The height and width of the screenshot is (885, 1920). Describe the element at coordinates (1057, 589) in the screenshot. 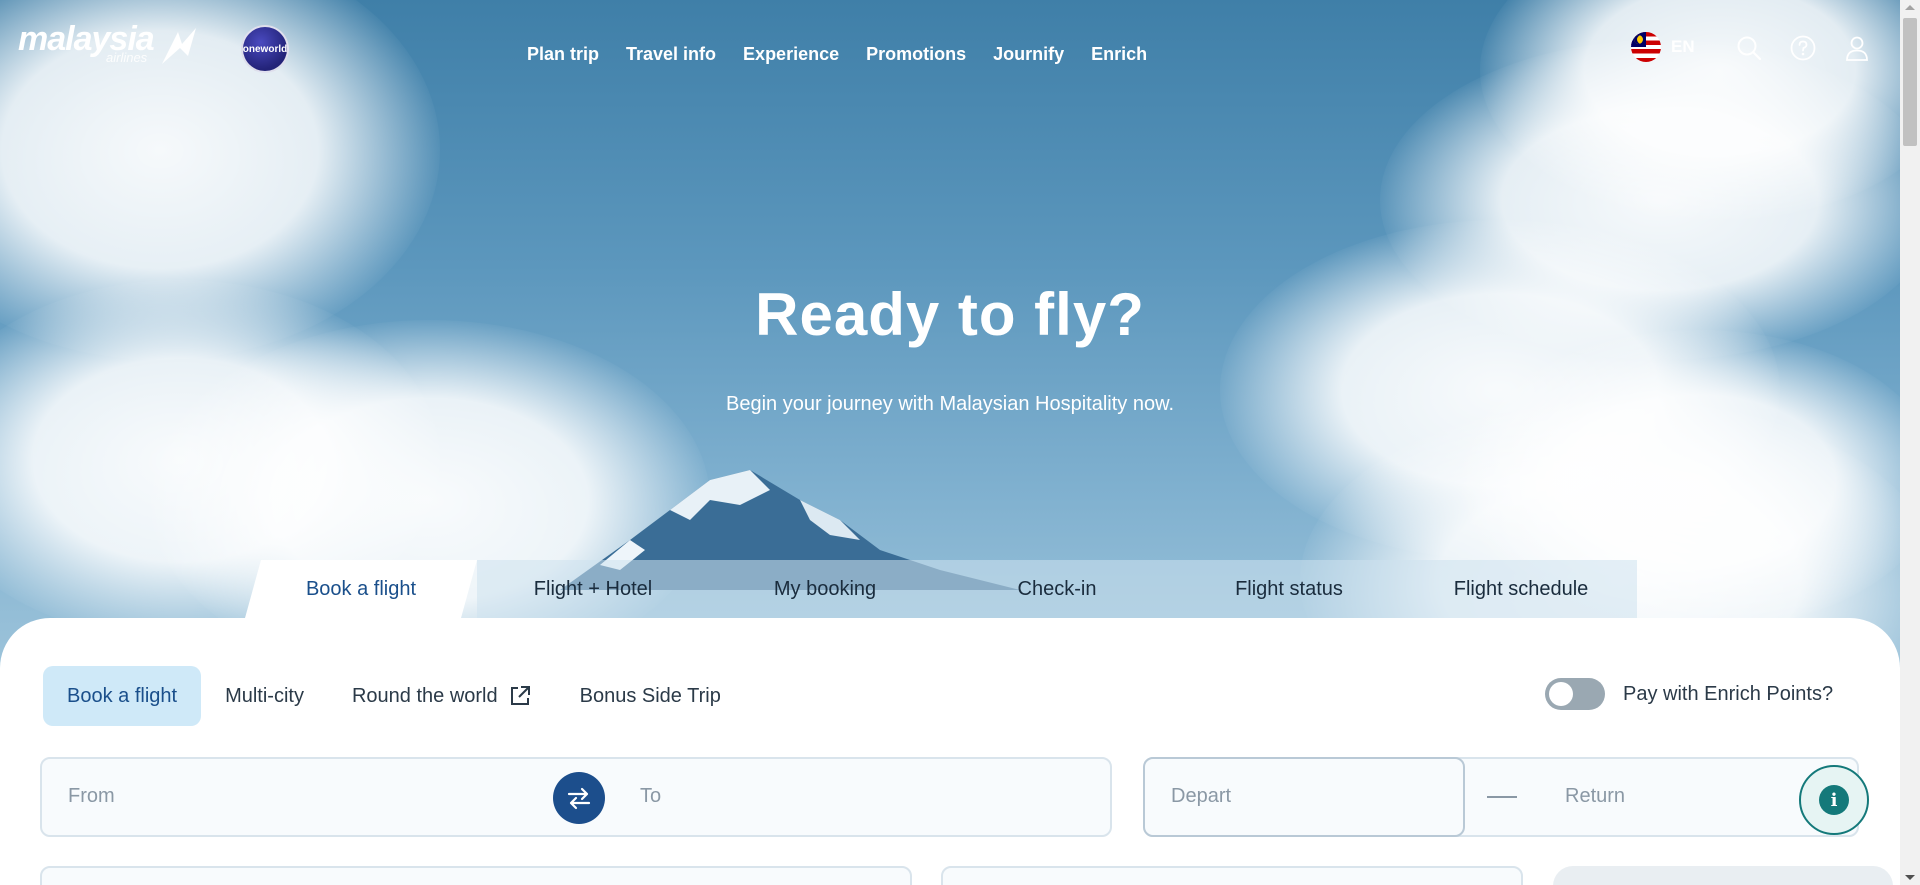

I see `tab-check-in: Check-in` at that location.